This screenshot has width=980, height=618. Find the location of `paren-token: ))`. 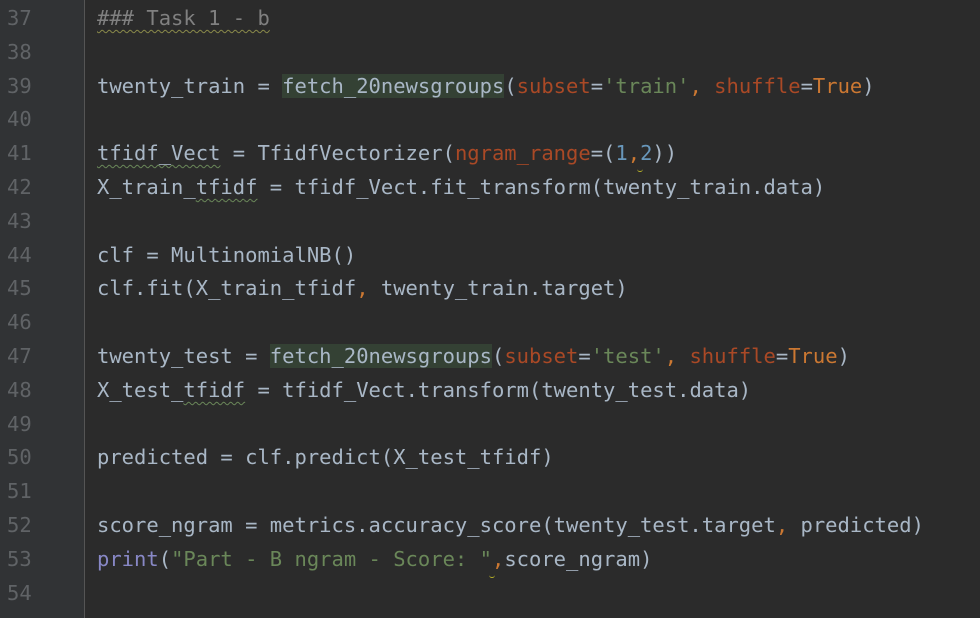

paren-token: )) is located at coordinates (665, 153).